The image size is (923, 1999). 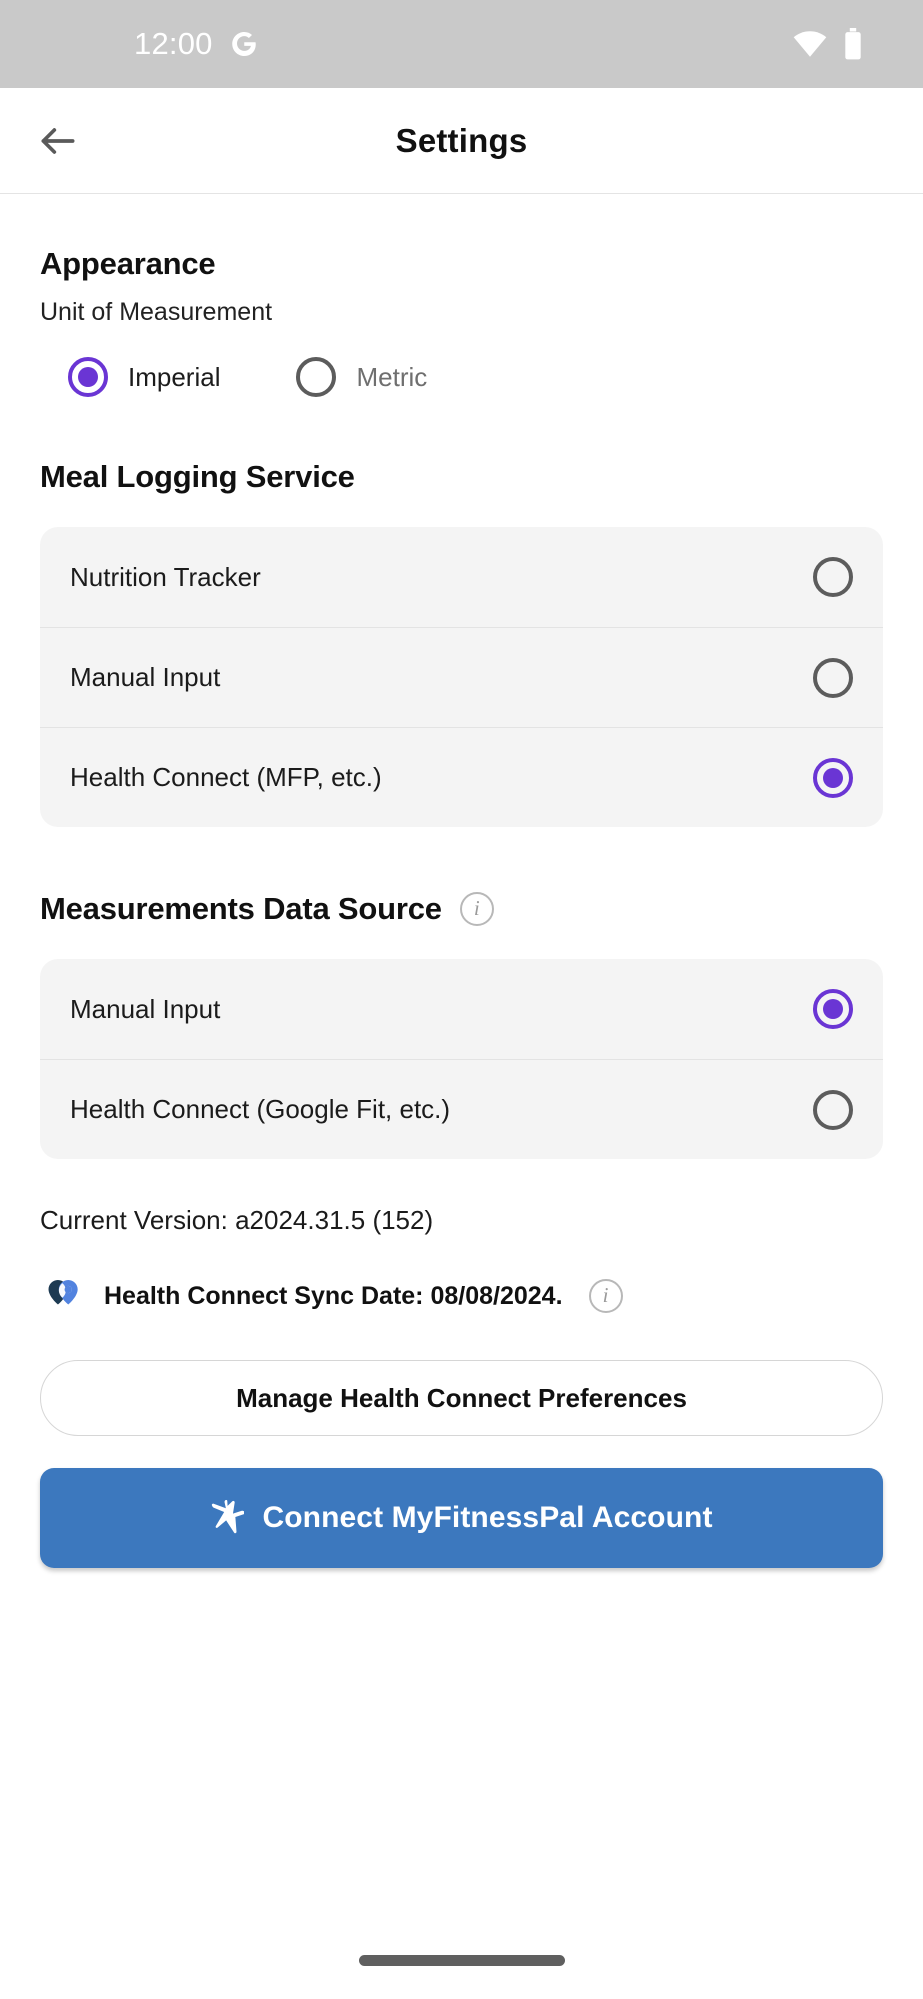 I want to click on back-arrow-icon, so click(x=58, y=140).